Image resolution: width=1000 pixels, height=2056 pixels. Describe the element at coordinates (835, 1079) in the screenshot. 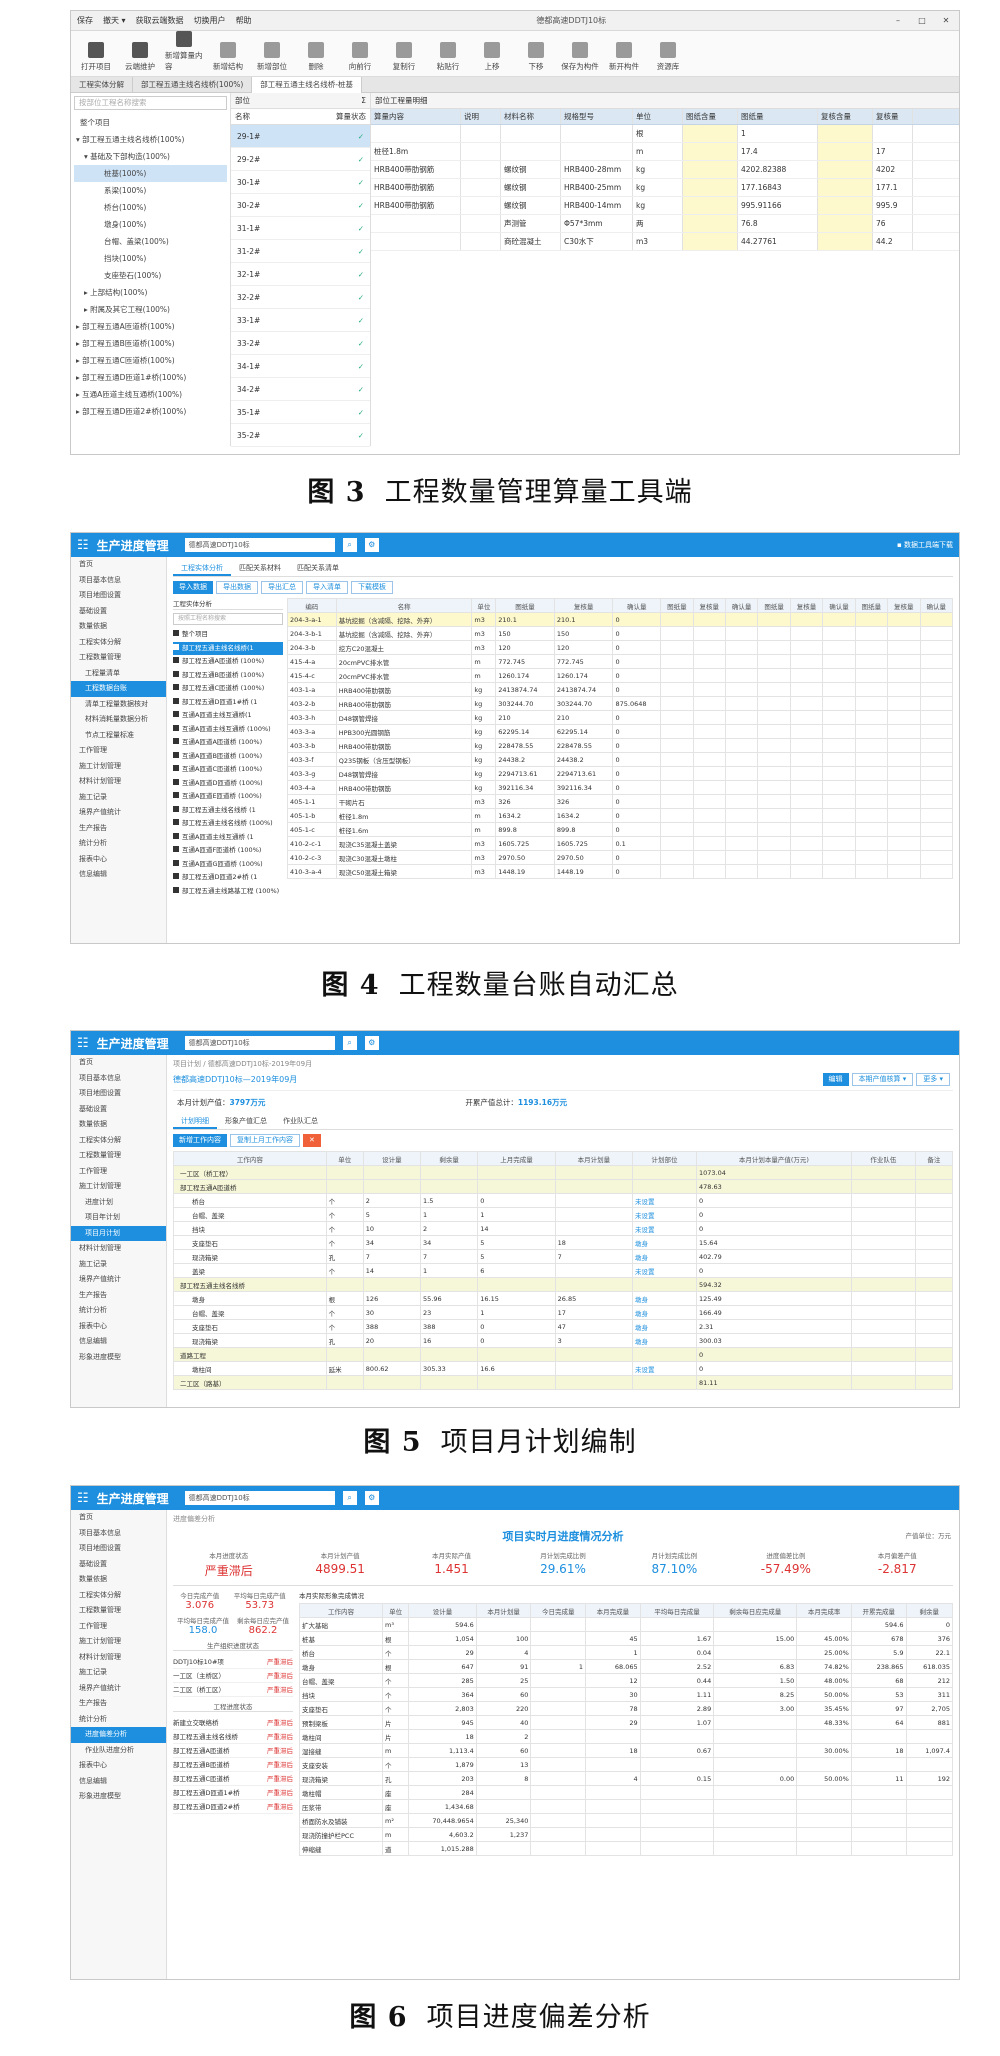

I see `header-action-button: 编辑` at that location.